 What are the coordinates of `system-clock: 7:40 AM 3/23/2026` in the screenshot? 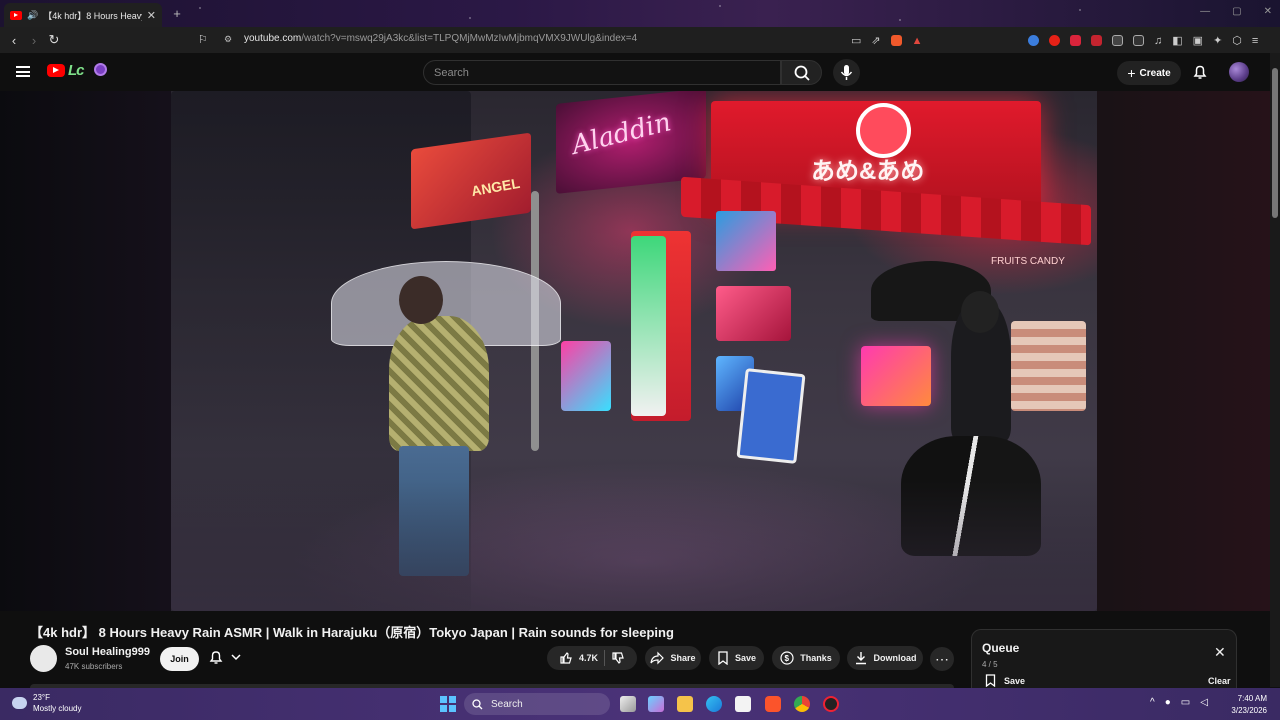 It's located at (1247, 705).